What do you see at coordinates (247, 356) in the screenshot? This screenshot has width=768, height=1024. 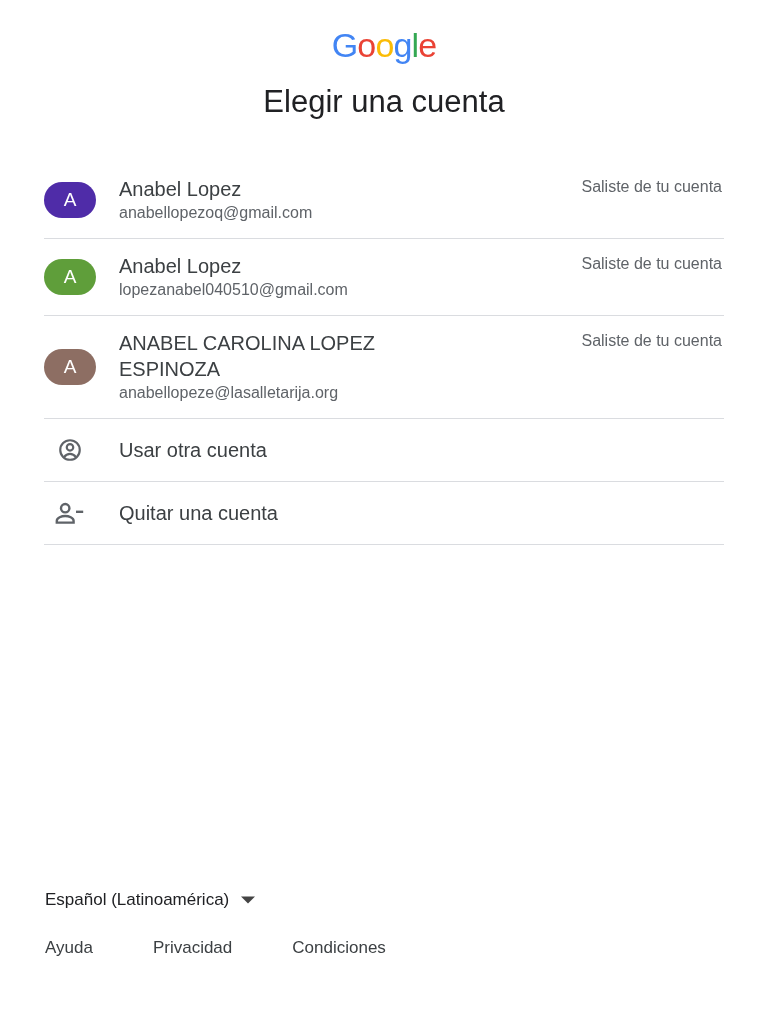 I see `account-name: ANABEL CAROLINA LOPEZ ESPINOZA` at bounding box center [247, 356].